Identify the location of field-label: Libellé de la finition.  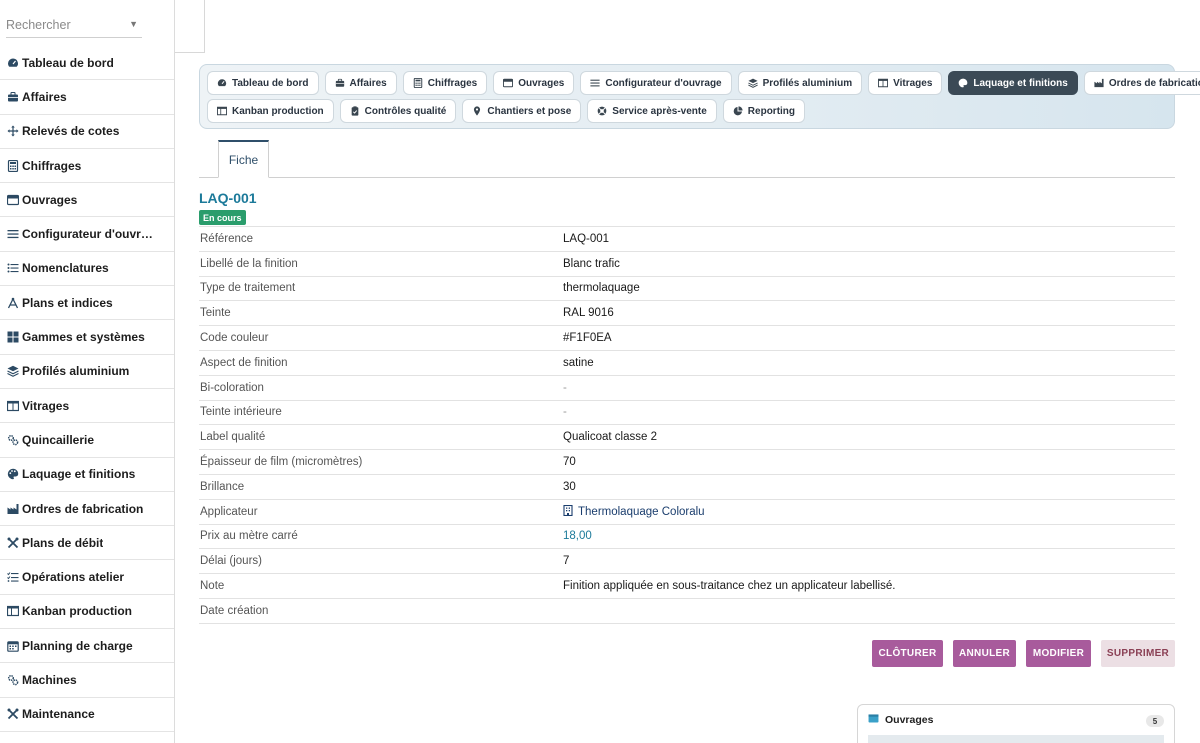
(249, 263).